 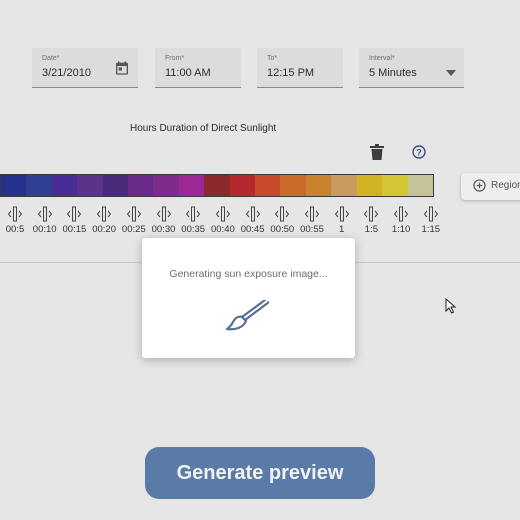 What do you see at coordinates (505, 185) in the screenshot?
I see `region-button-label: Region` at bounding box center [505, 185].